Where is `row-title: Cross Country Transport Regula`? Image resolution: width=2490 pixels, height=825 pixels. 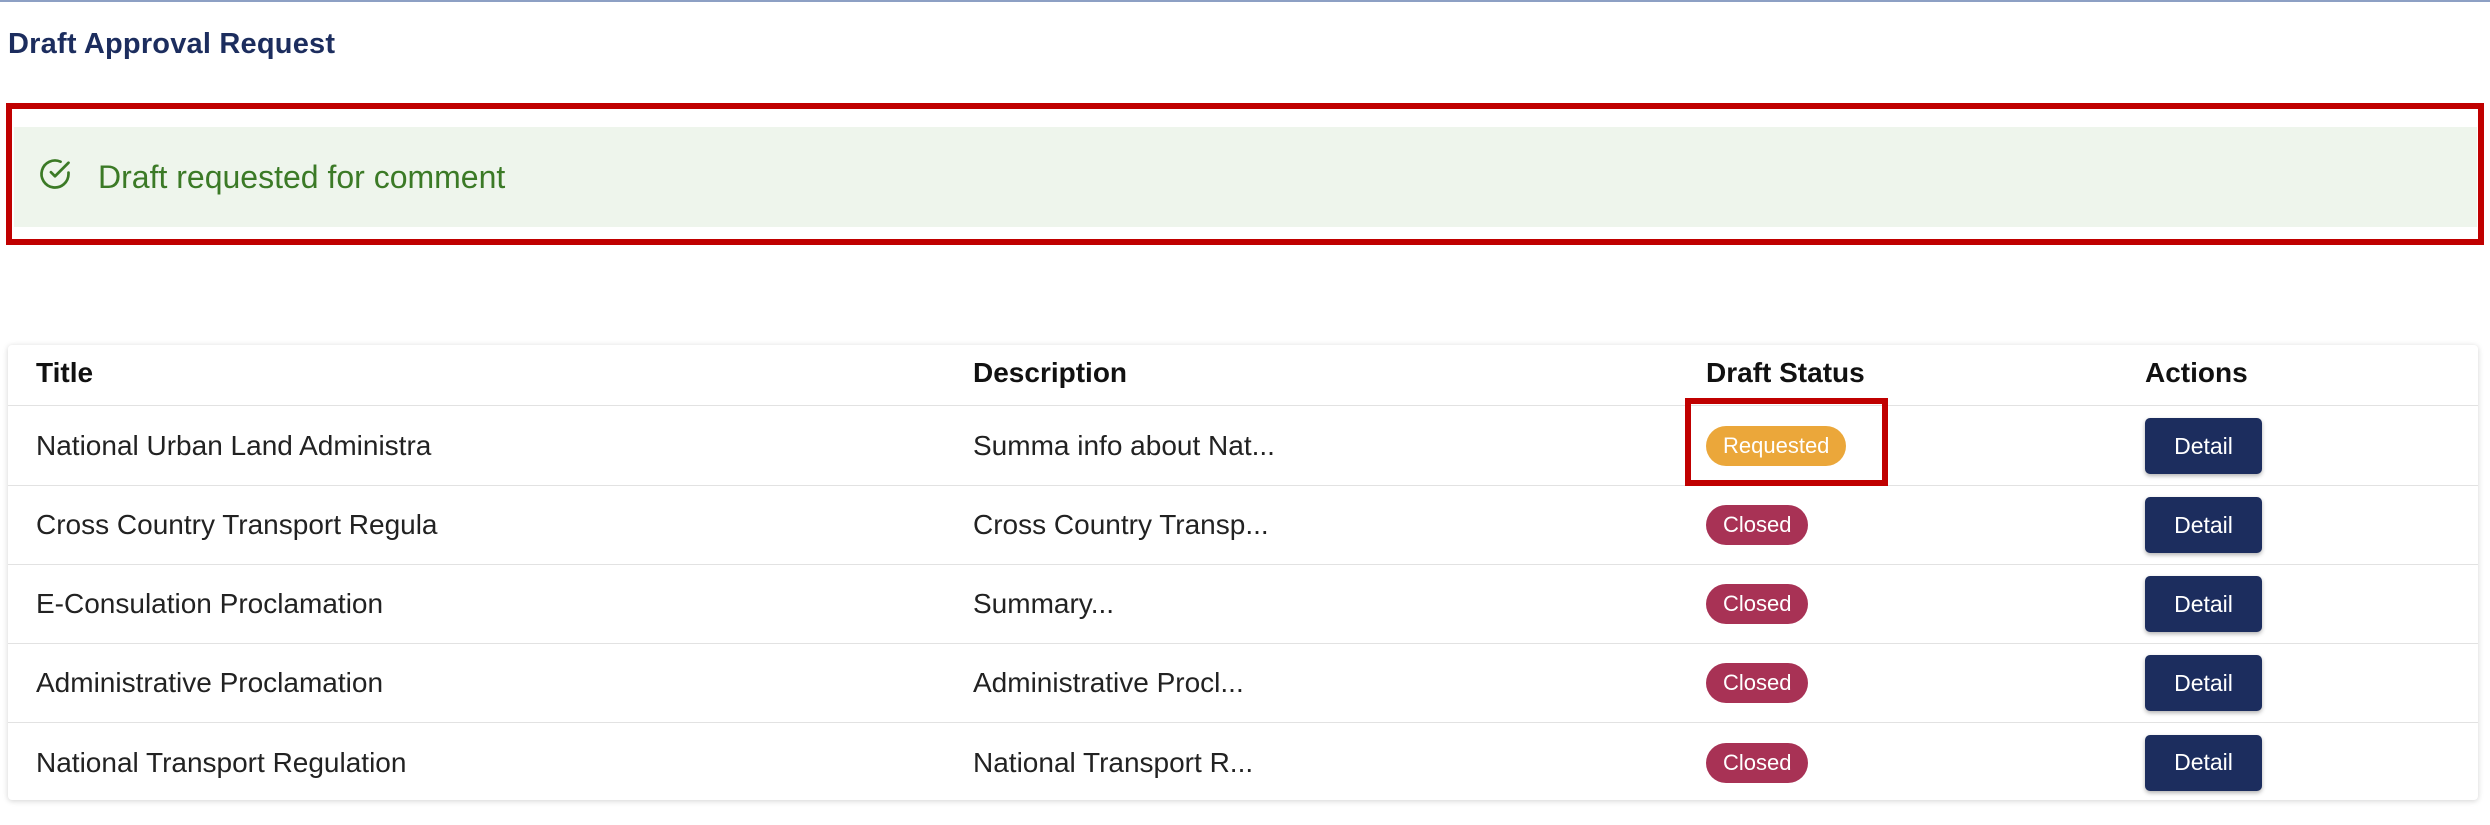 row-title: Cross Country Transport Regula is located at coordinates (237, 524).